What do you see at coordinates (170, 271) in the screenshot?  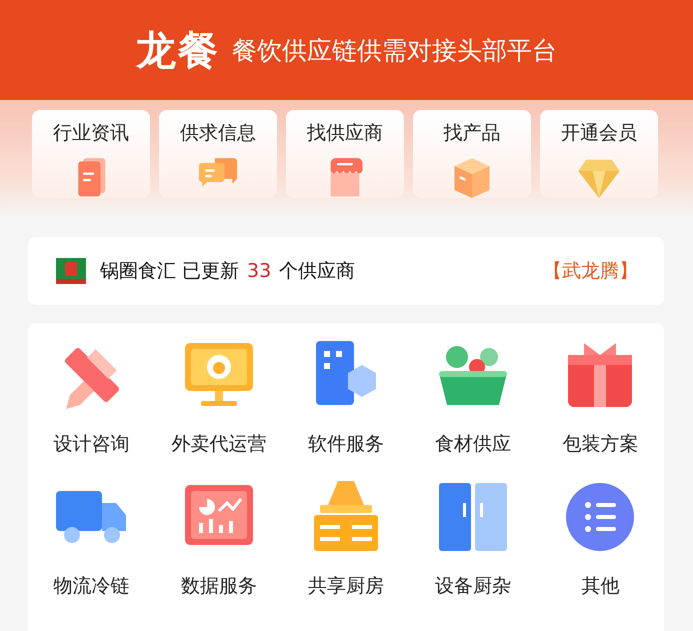 I see `notice-text: 锅圈食汇 已更新` at bounding box center [170, 271].